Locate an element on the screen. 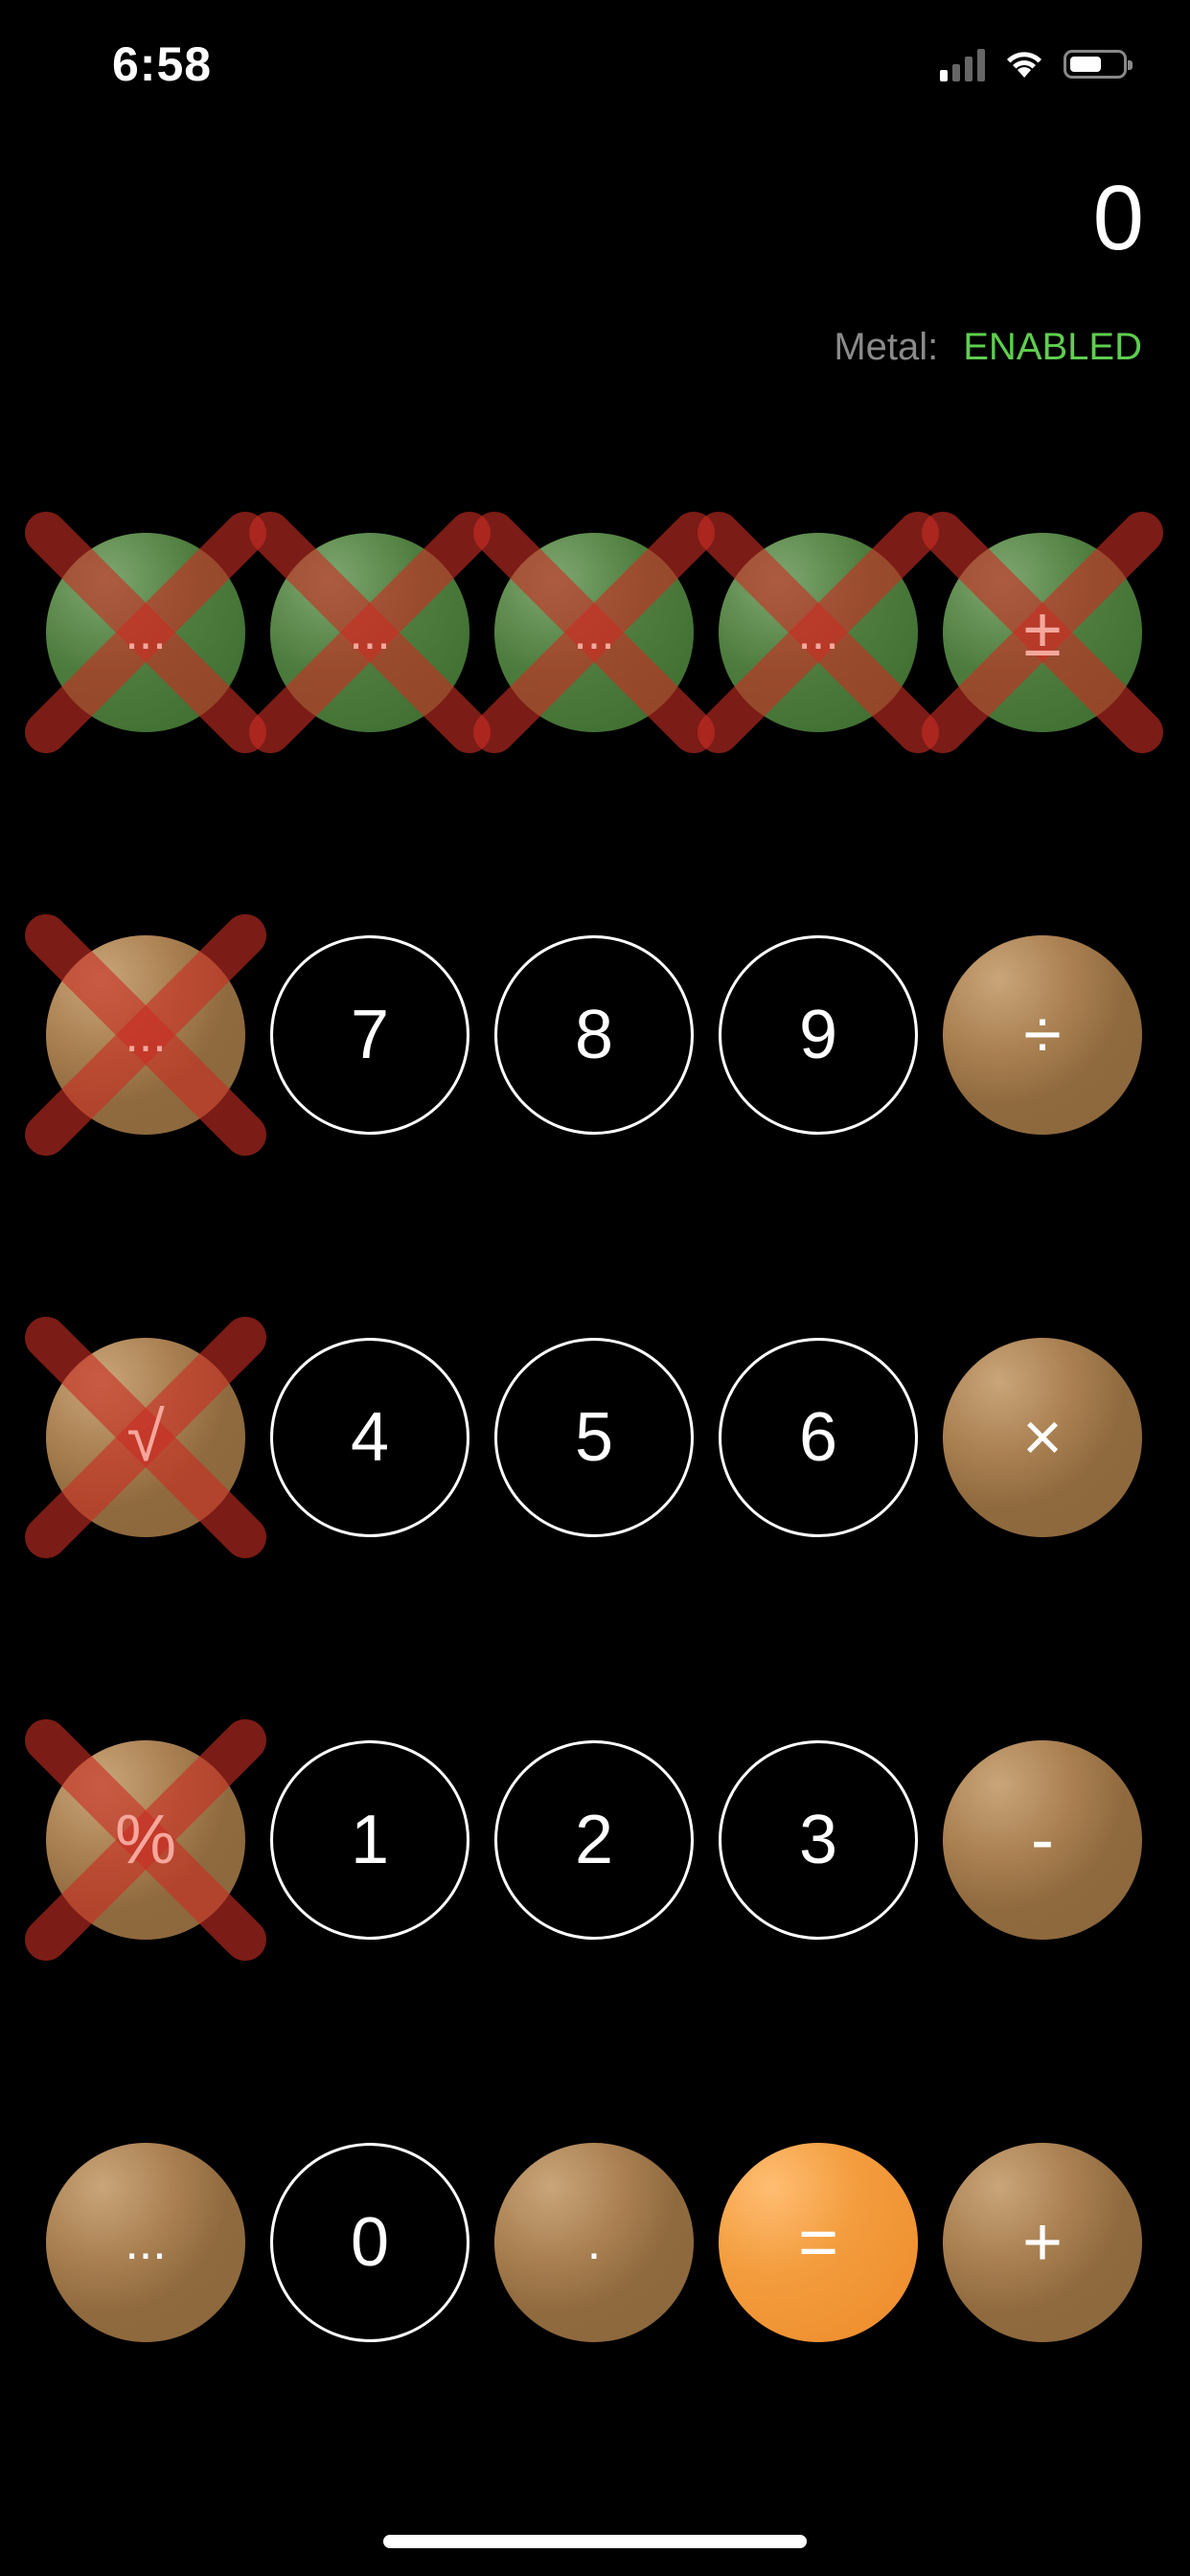 This screenshot has height=2576, width=1190. digit-7-button: 7 is located at coordinates (370, 1035).